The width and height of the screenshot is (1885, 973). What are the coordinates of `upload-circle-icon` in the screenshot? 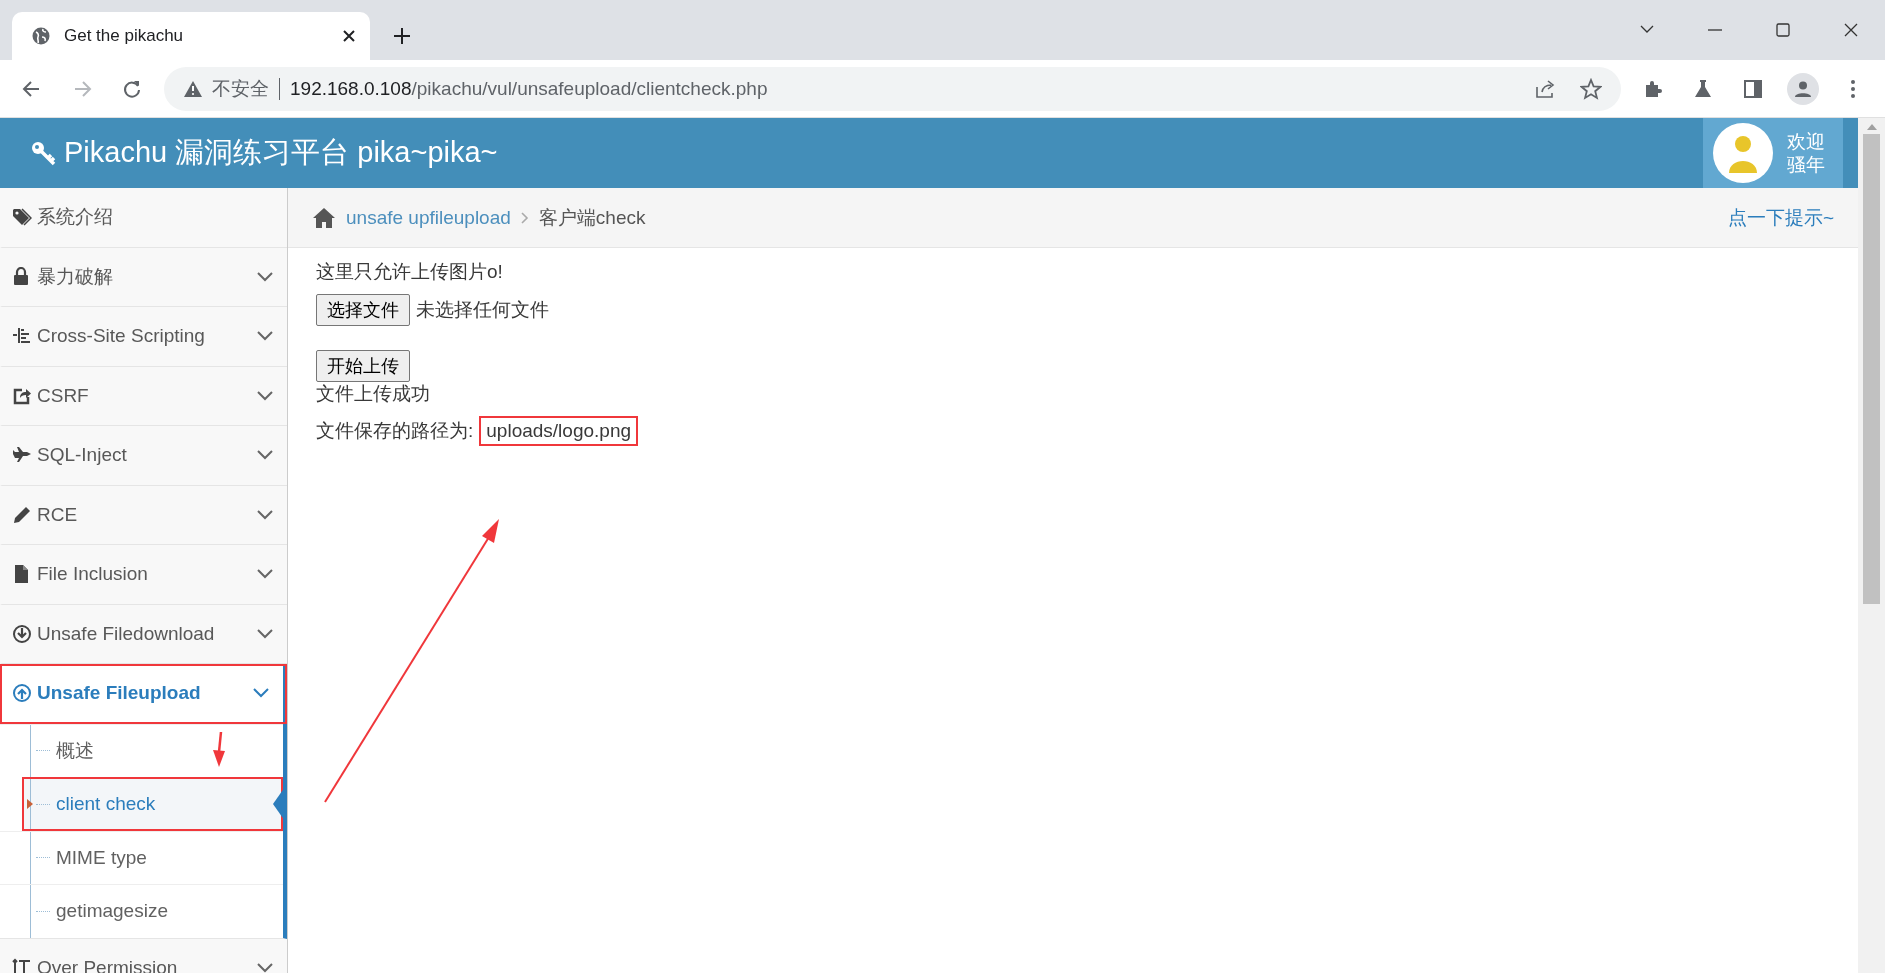 It's located at (22, 693).